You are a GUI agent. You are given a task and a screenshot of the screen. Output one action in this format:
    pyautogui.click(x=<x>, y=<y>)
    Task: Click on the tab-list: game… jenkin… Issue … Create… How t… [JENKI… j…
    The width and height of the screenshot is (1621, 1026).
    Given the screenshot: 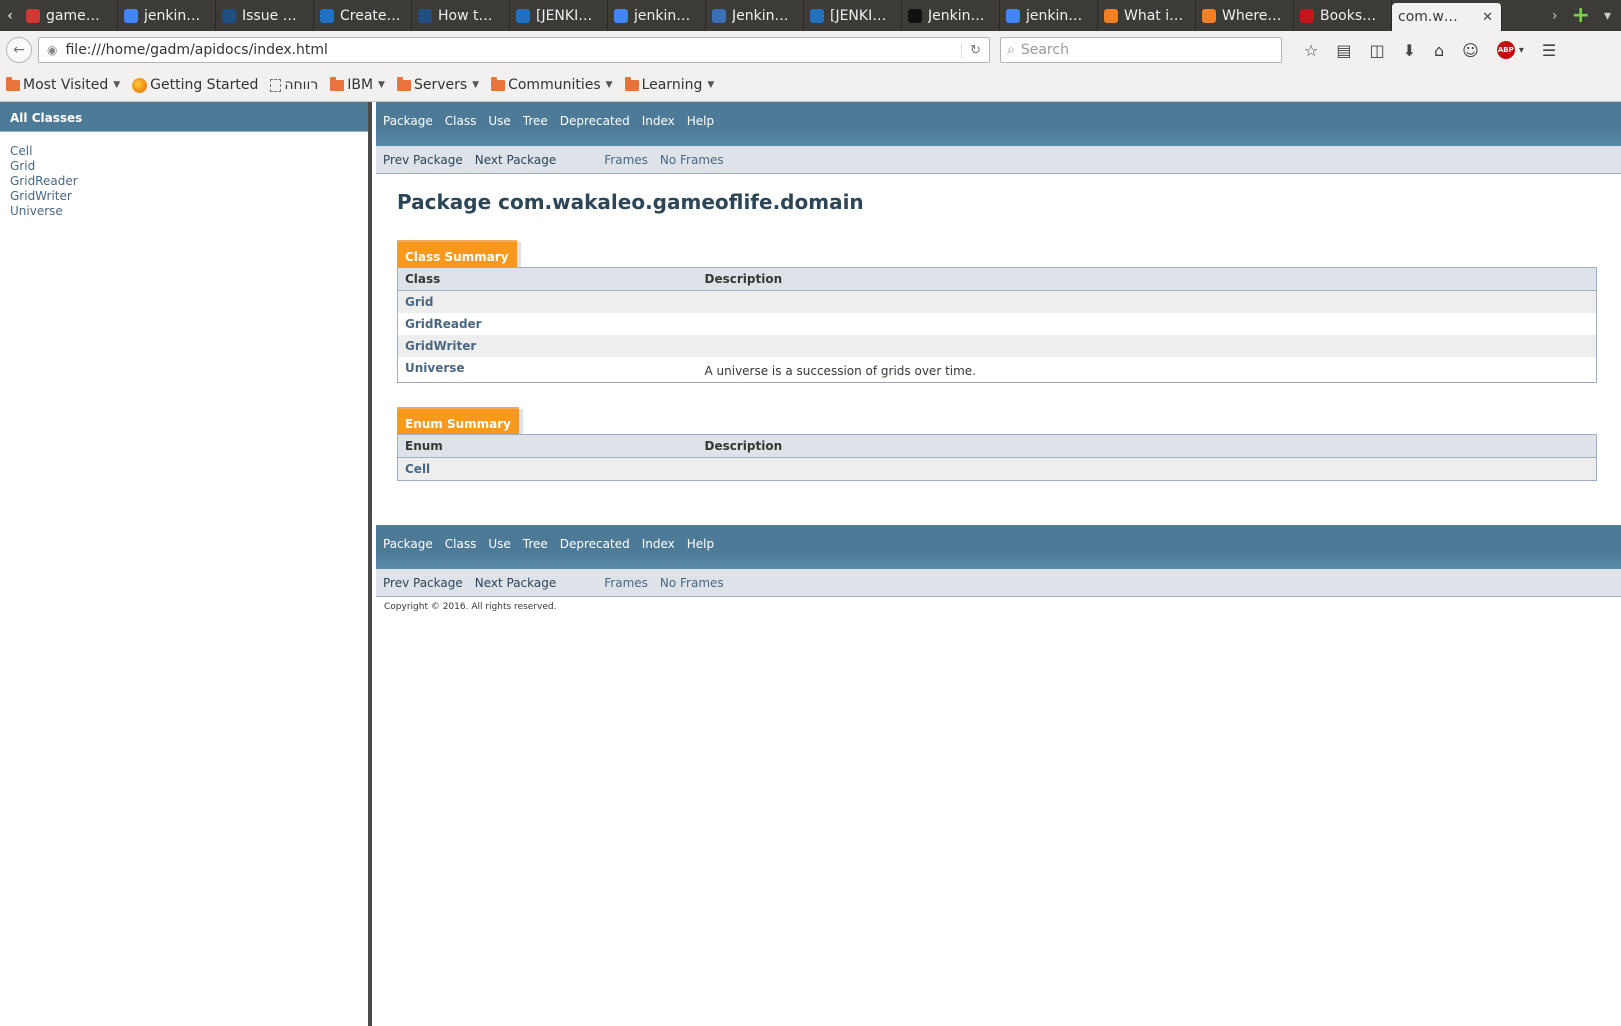 What is the action you would take?
    pyautogui.click(x=706, y=15)
    